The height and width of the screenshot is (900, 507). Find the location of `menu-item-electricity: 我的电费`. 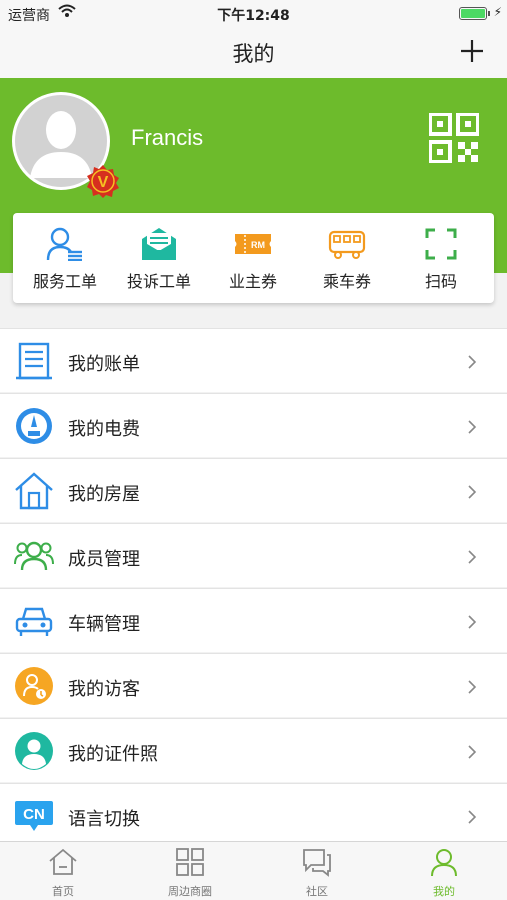

menu-item-electricity: 我的电费 is located at coordinates (253, 425).